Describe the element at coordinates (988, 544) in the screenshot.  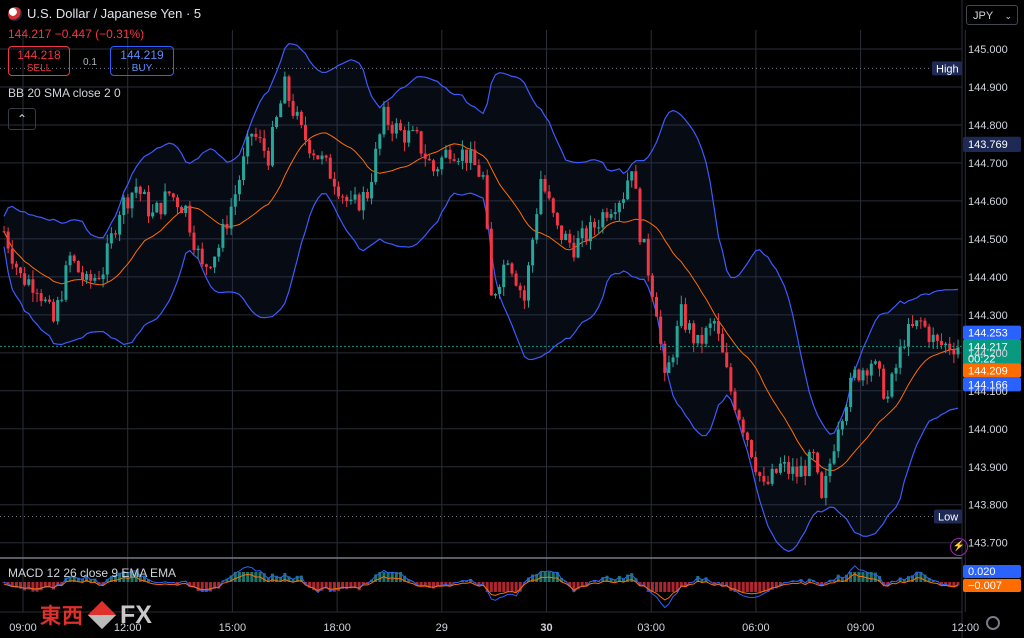
I see `price-tick-label: 143.700` at that location.